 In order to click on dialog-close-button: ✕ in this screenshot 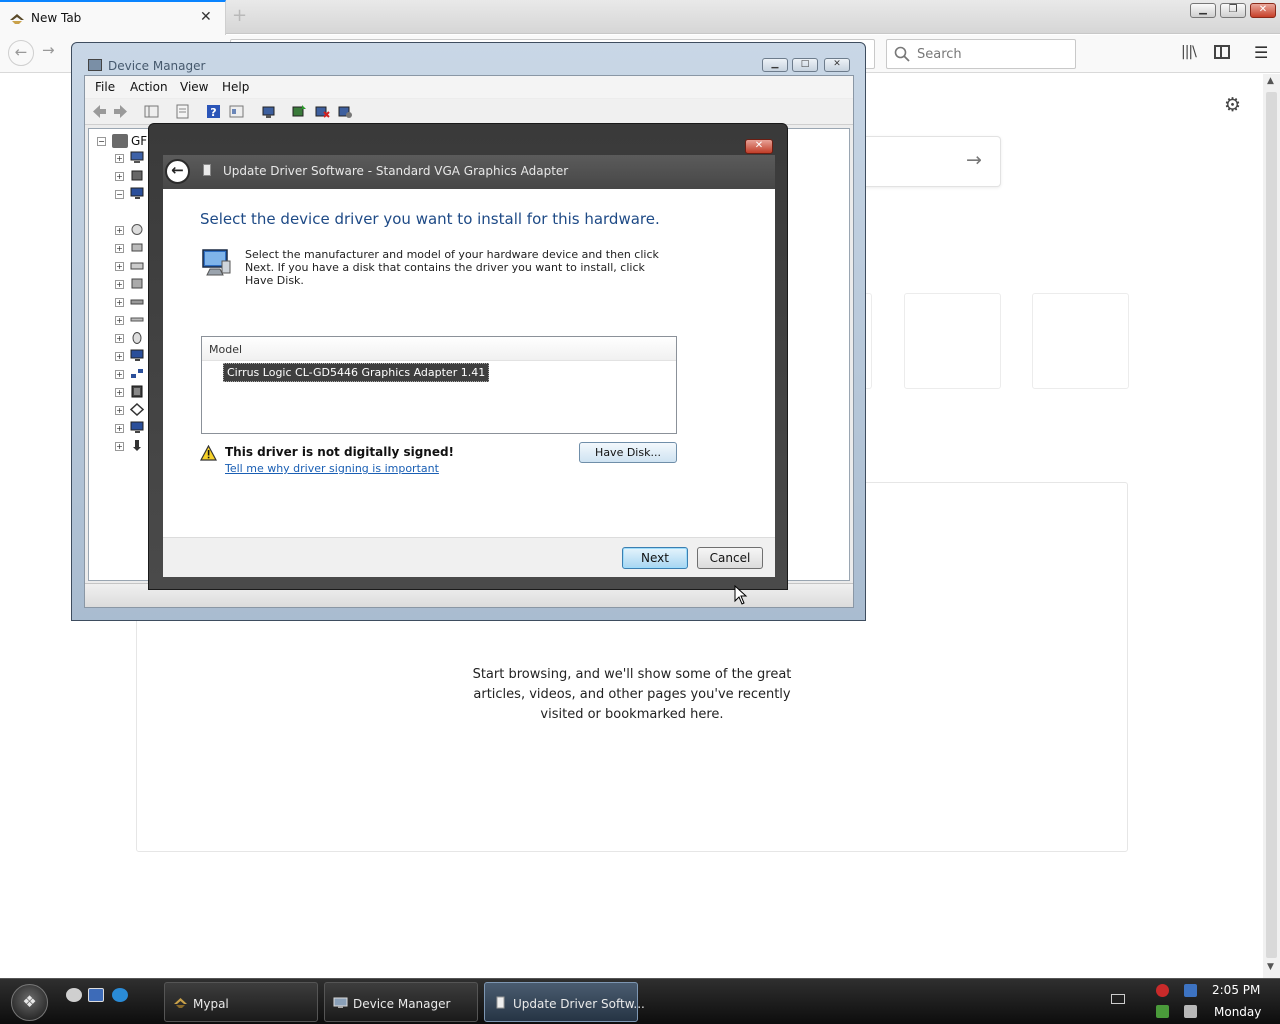, I will do `click(759, 146)`.